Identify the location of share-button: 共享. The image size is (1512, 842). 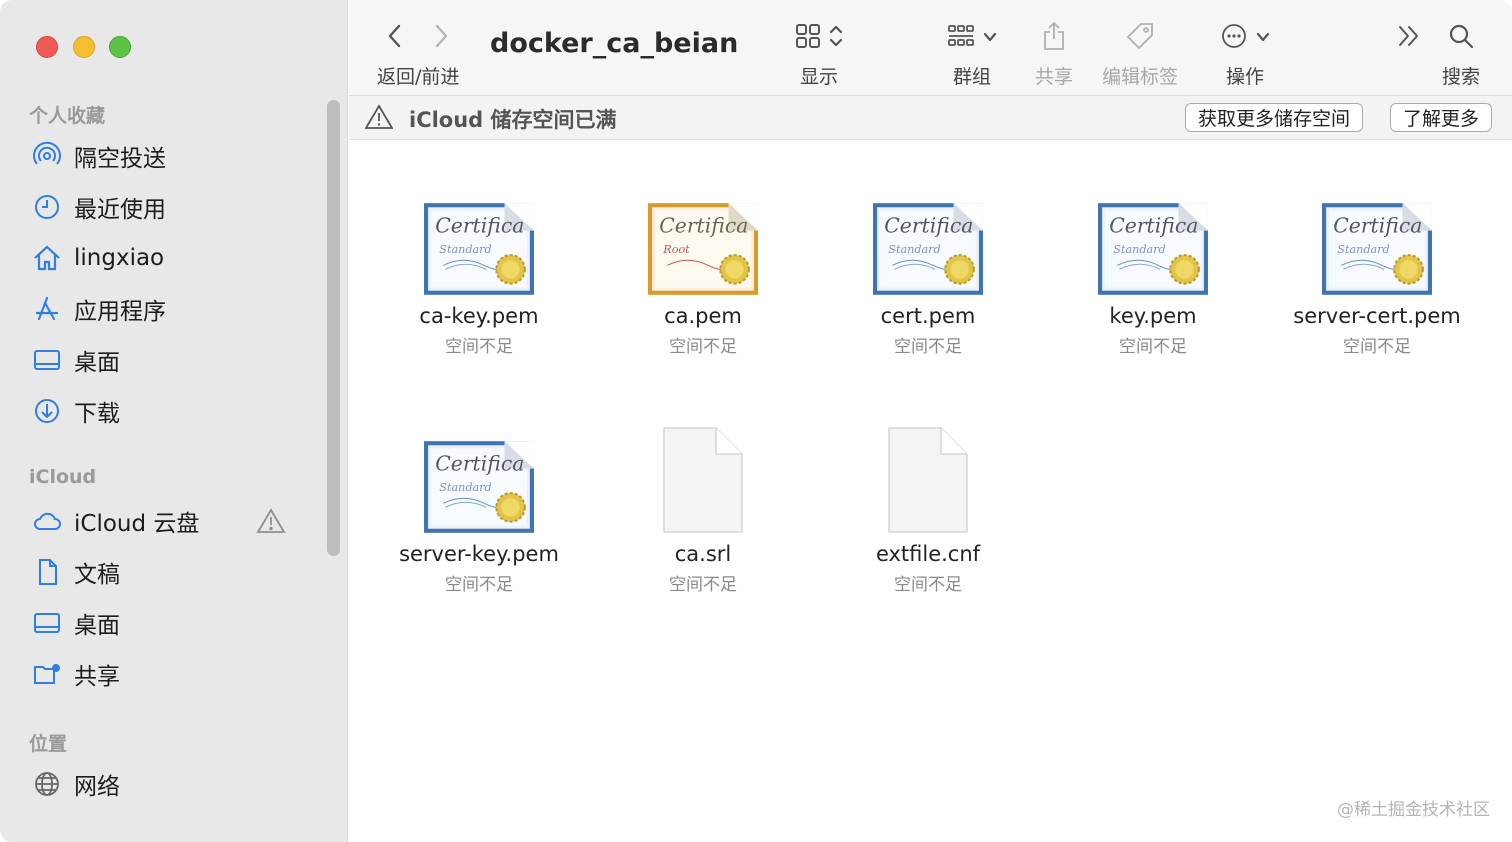
(1054, 53).